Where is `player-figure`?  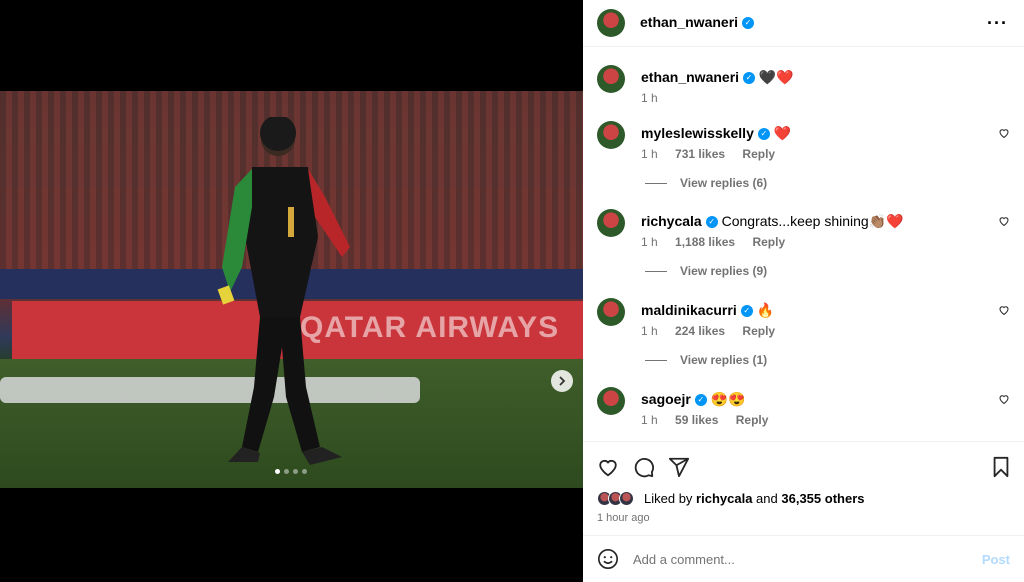 player-figure is located at coordinates (283, 291).